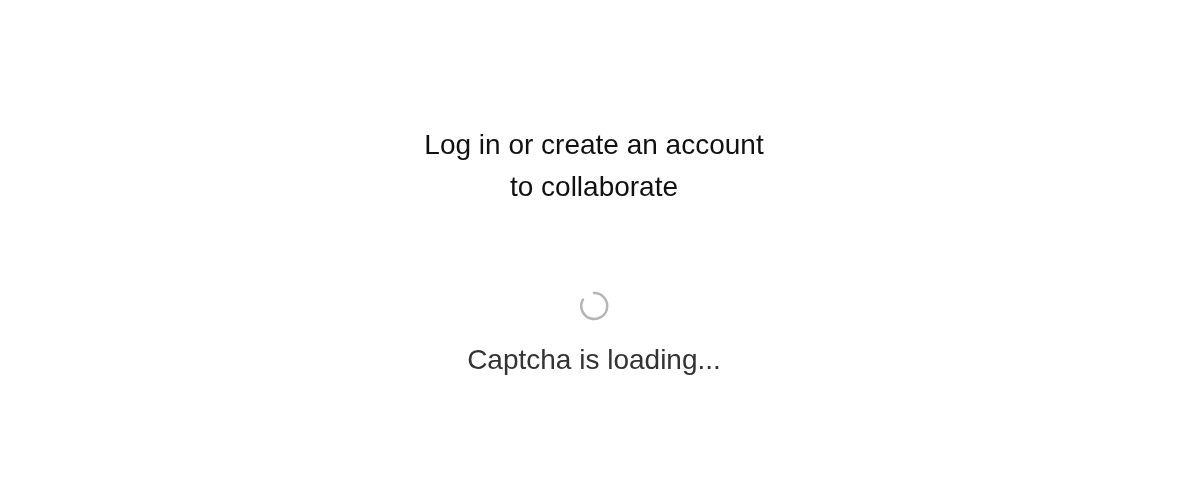 This screenshot has width=1188, height=501. I want to click on page-heading: Log in or create an account to collaborate, so click(594, 166).